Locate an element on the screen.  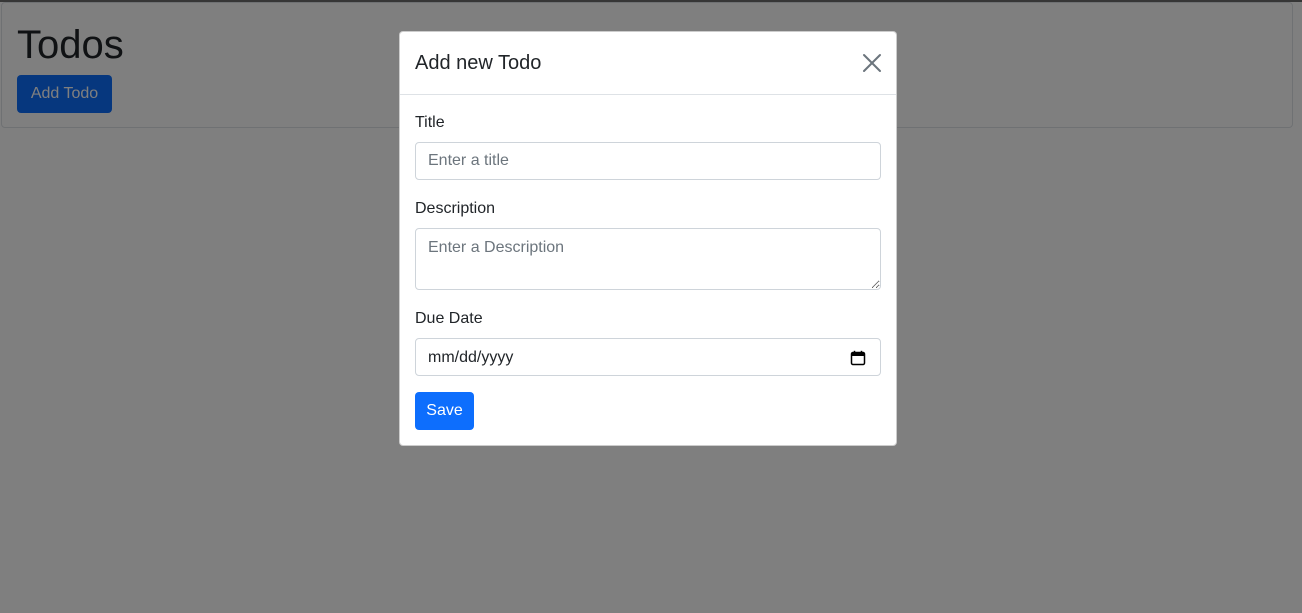
modal-header: Add new Todo is located at coordinates (648, 63).